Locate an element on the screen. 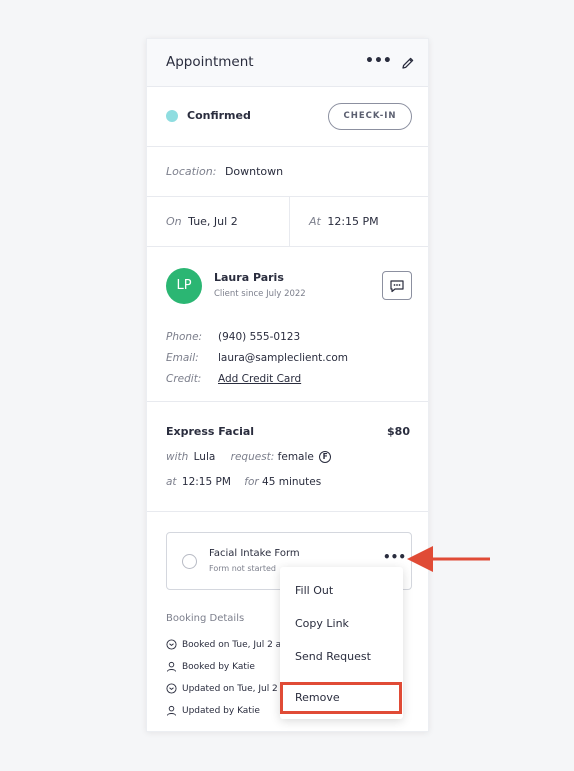 This screenshot has height=771, width=574. menu-item-fill-out: Fill Out is located at coordinates (314, 590).